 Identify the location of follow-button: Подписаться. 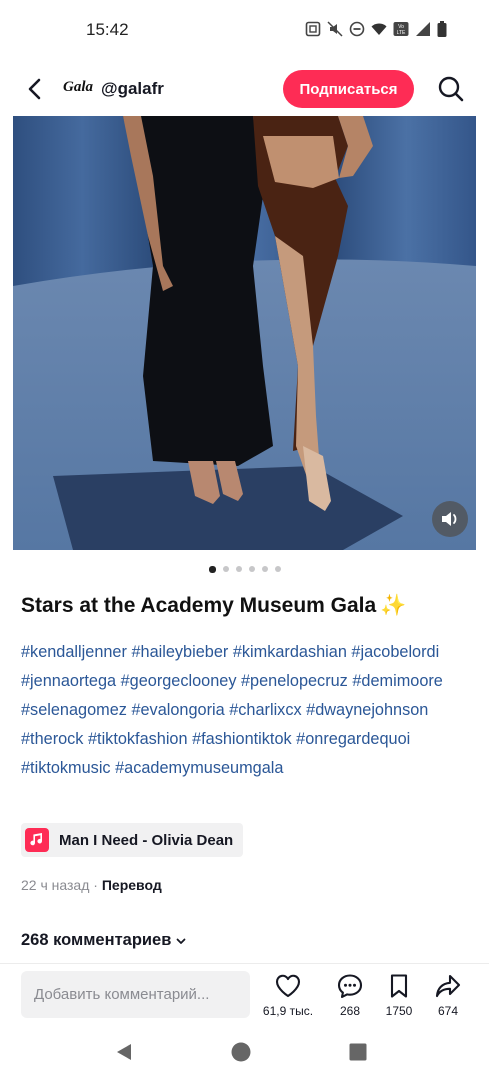
(348, 89).